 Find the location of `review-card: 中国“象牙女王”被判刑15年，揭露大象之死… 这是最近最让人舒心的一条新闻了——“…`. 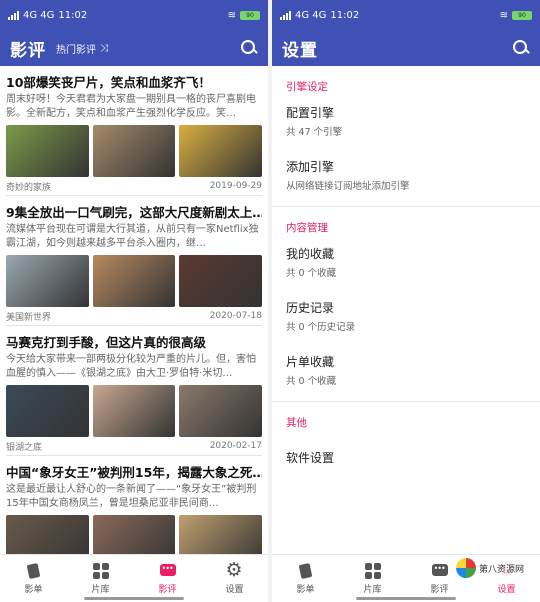

review-card: 中国“象牙女王”被判刑15年，揭露大象之死… 这是最近最让人舒心的一条新闻了——“… is located at coordinates (134, 505).